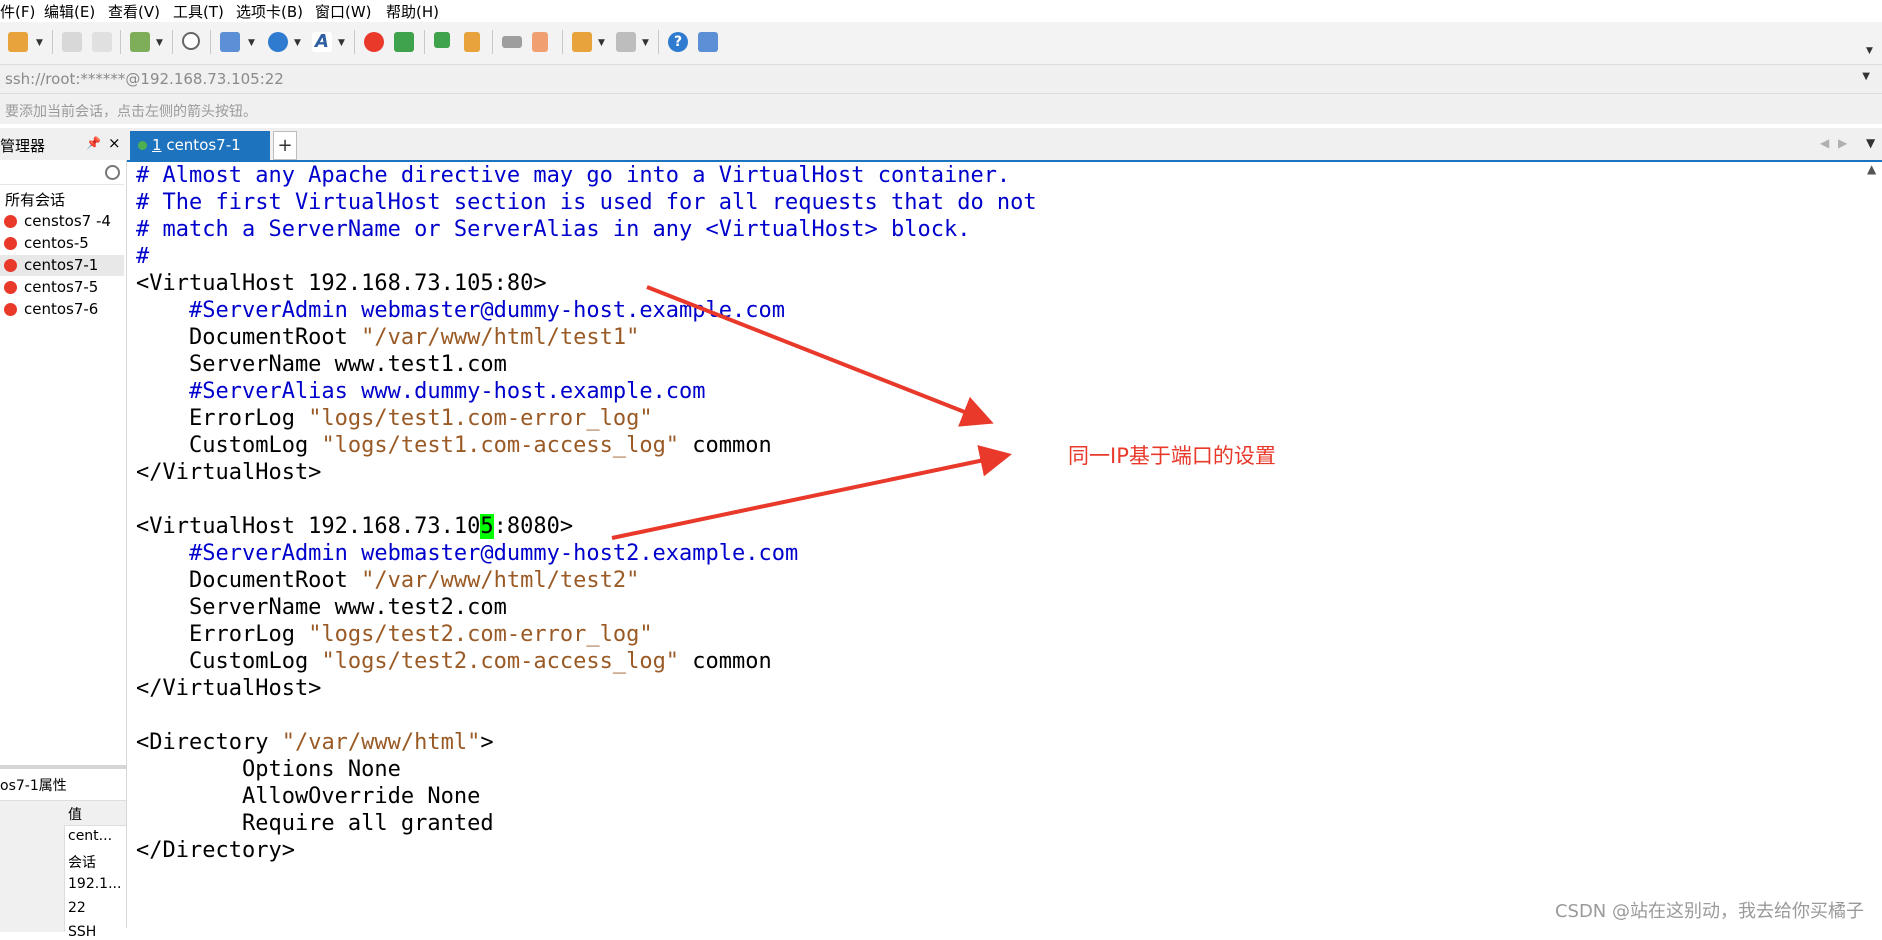 The image size is (1882, 940). I want to click on annotation-label: 同一IP基于端口的设置, so click(1172, 456).